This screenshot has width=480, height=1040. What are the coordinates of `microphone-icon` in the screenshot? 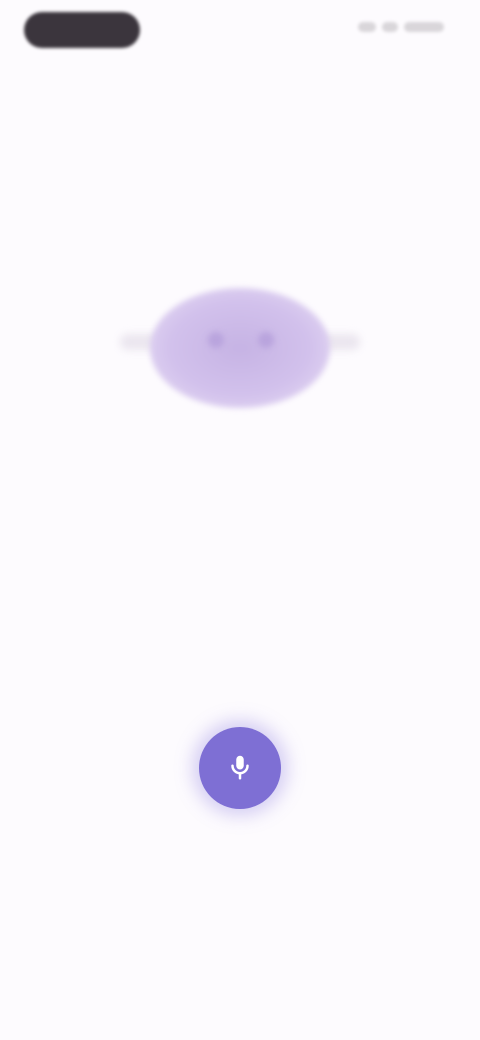 It's located at (240, 768).